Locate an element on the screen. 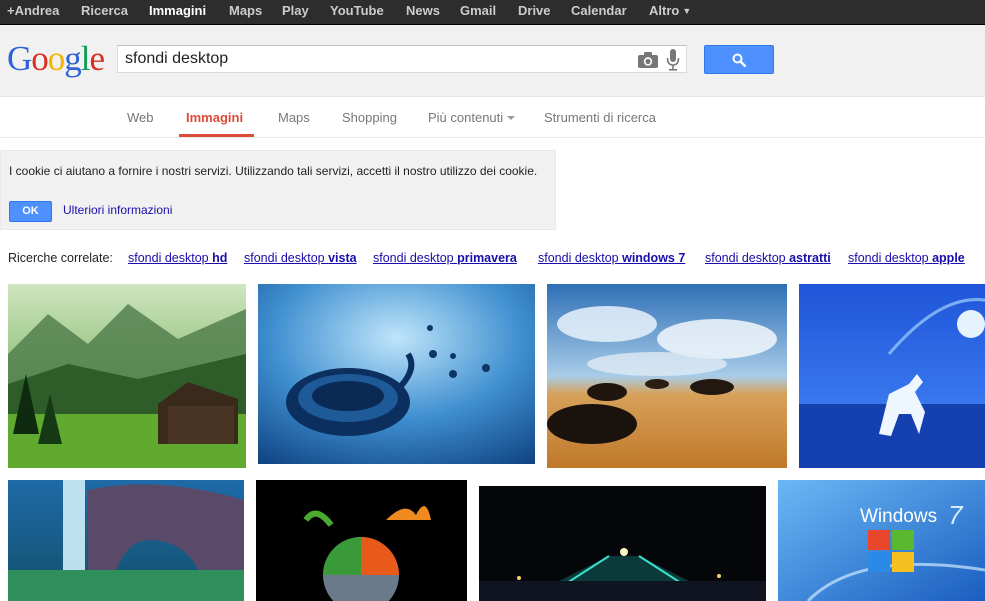 Image resolution: width=985 pixels, height=601 pixels. microphone-icon is located at coordinates (673, 60).